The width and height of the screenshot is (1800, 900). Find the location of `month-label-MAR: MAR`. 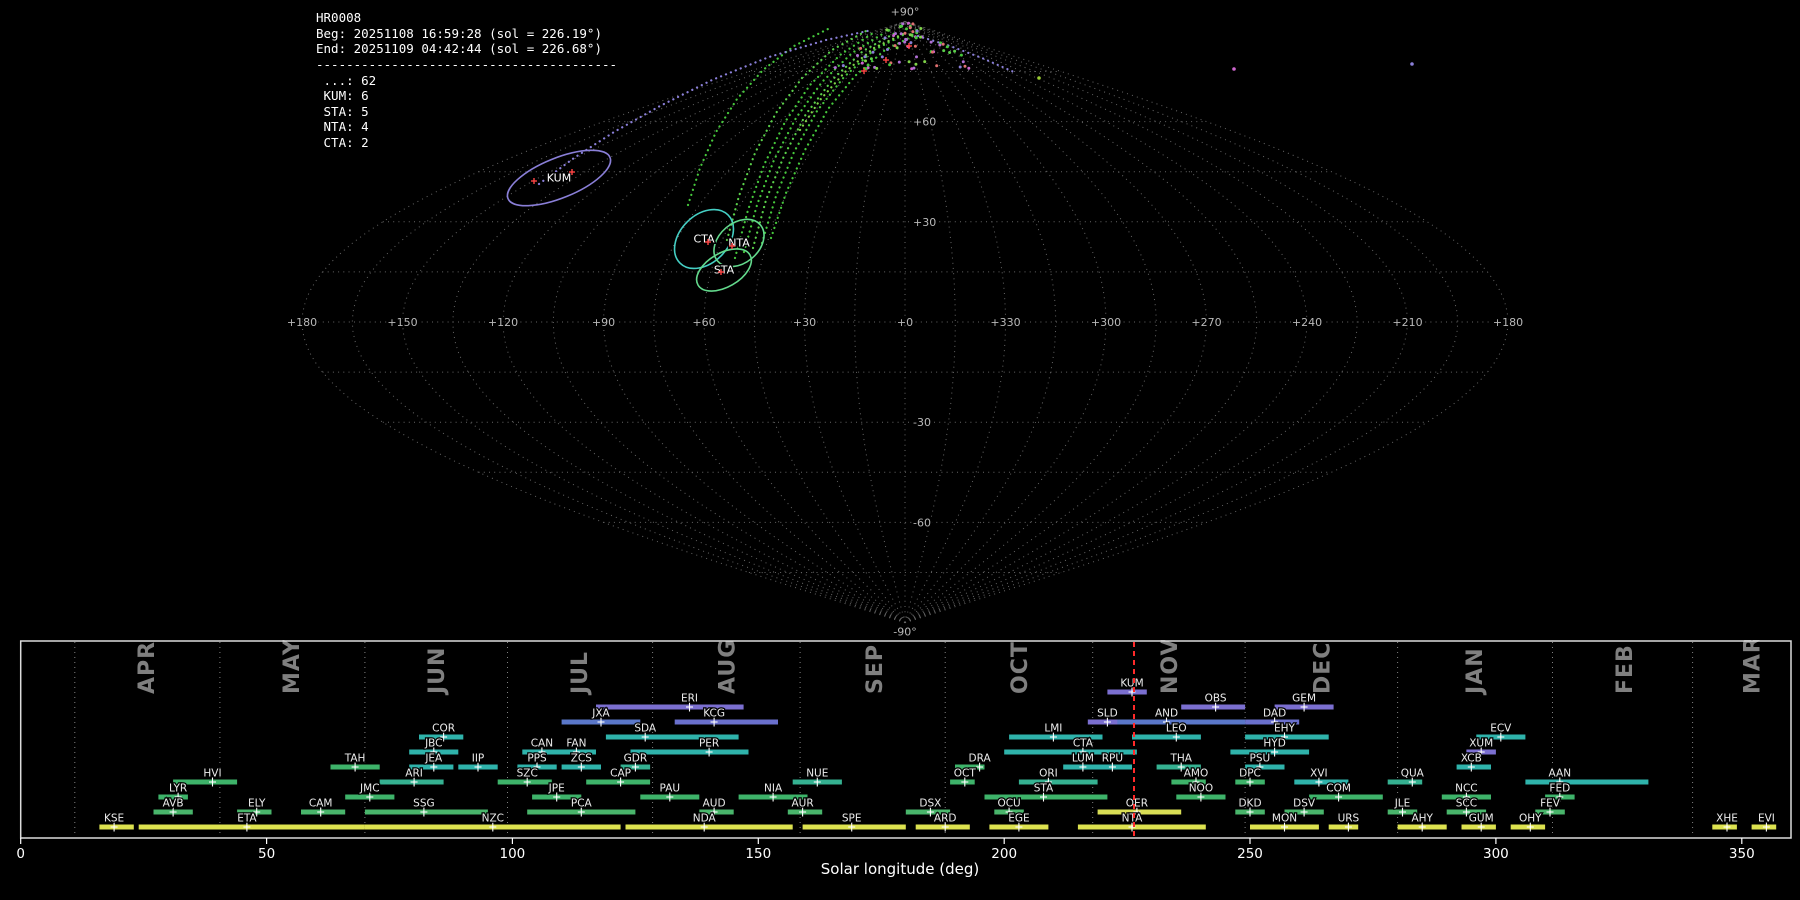

month-label-MAR: MAR is located at coordinates (1753, 667).